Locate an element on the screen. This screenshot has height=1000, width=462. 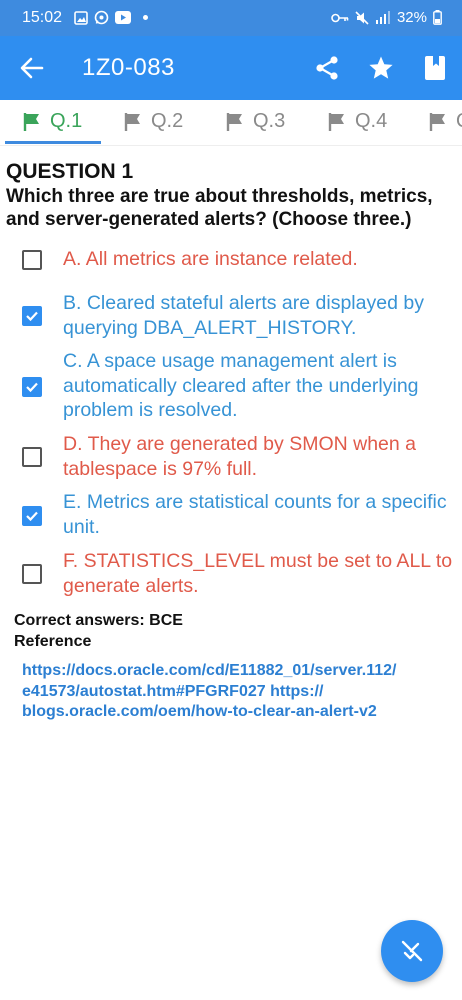
visibility-off-icon is located at coordinates (412, 951).